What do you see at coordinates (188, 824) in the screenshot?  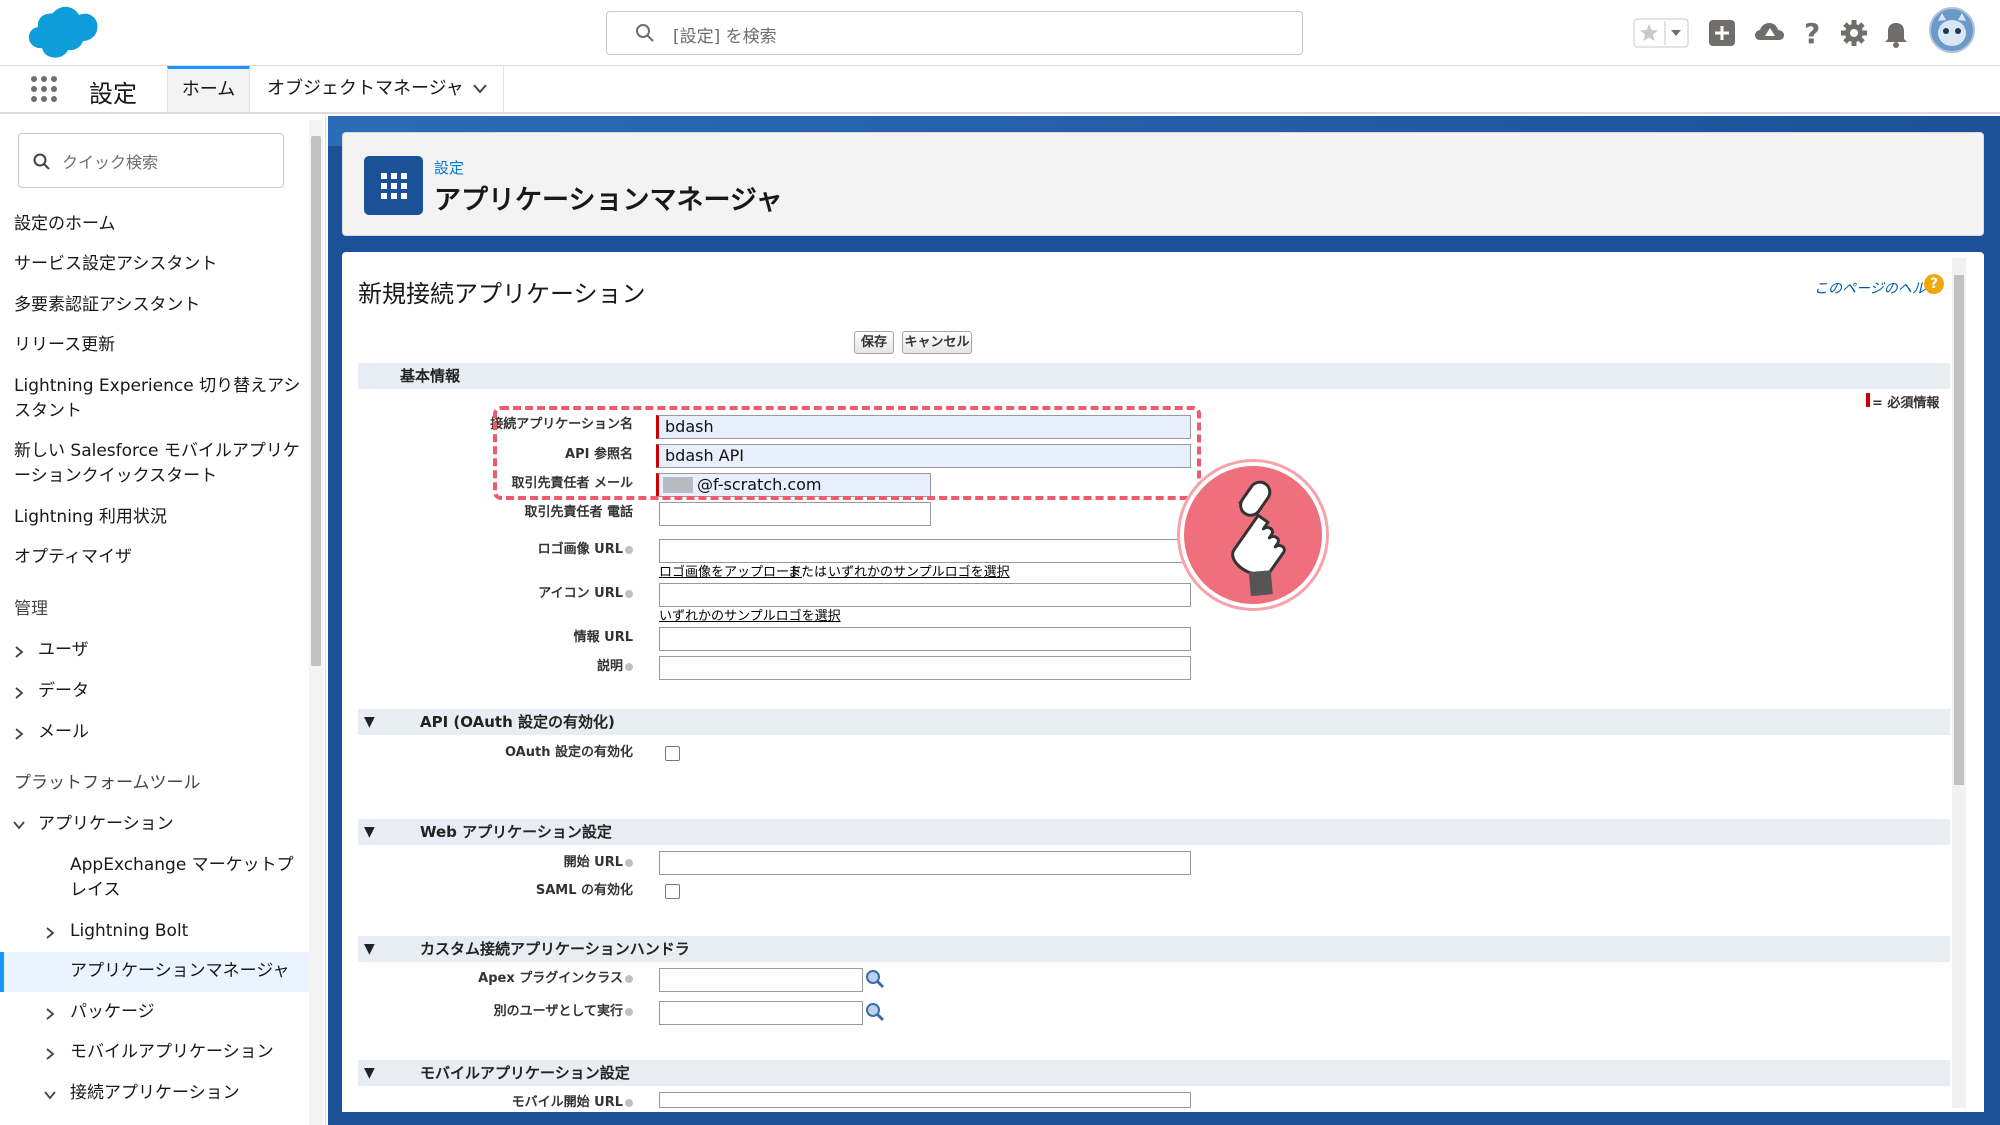 I see `sidebar-item-apps: アプリケーション` at bounding box center [188, 824].